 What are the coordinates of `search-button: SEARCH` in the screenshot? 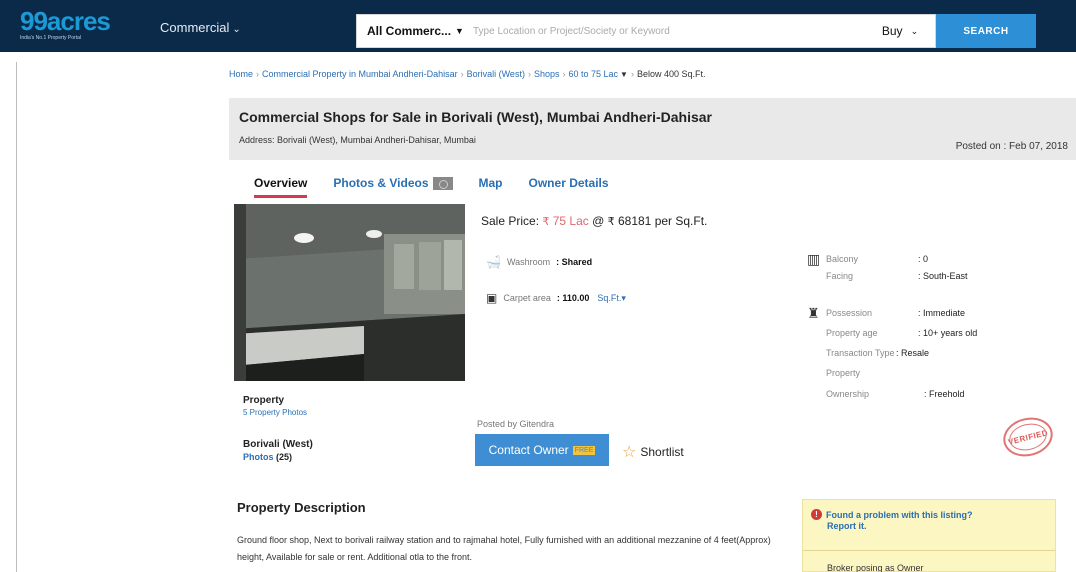 It's located at (986, 31).